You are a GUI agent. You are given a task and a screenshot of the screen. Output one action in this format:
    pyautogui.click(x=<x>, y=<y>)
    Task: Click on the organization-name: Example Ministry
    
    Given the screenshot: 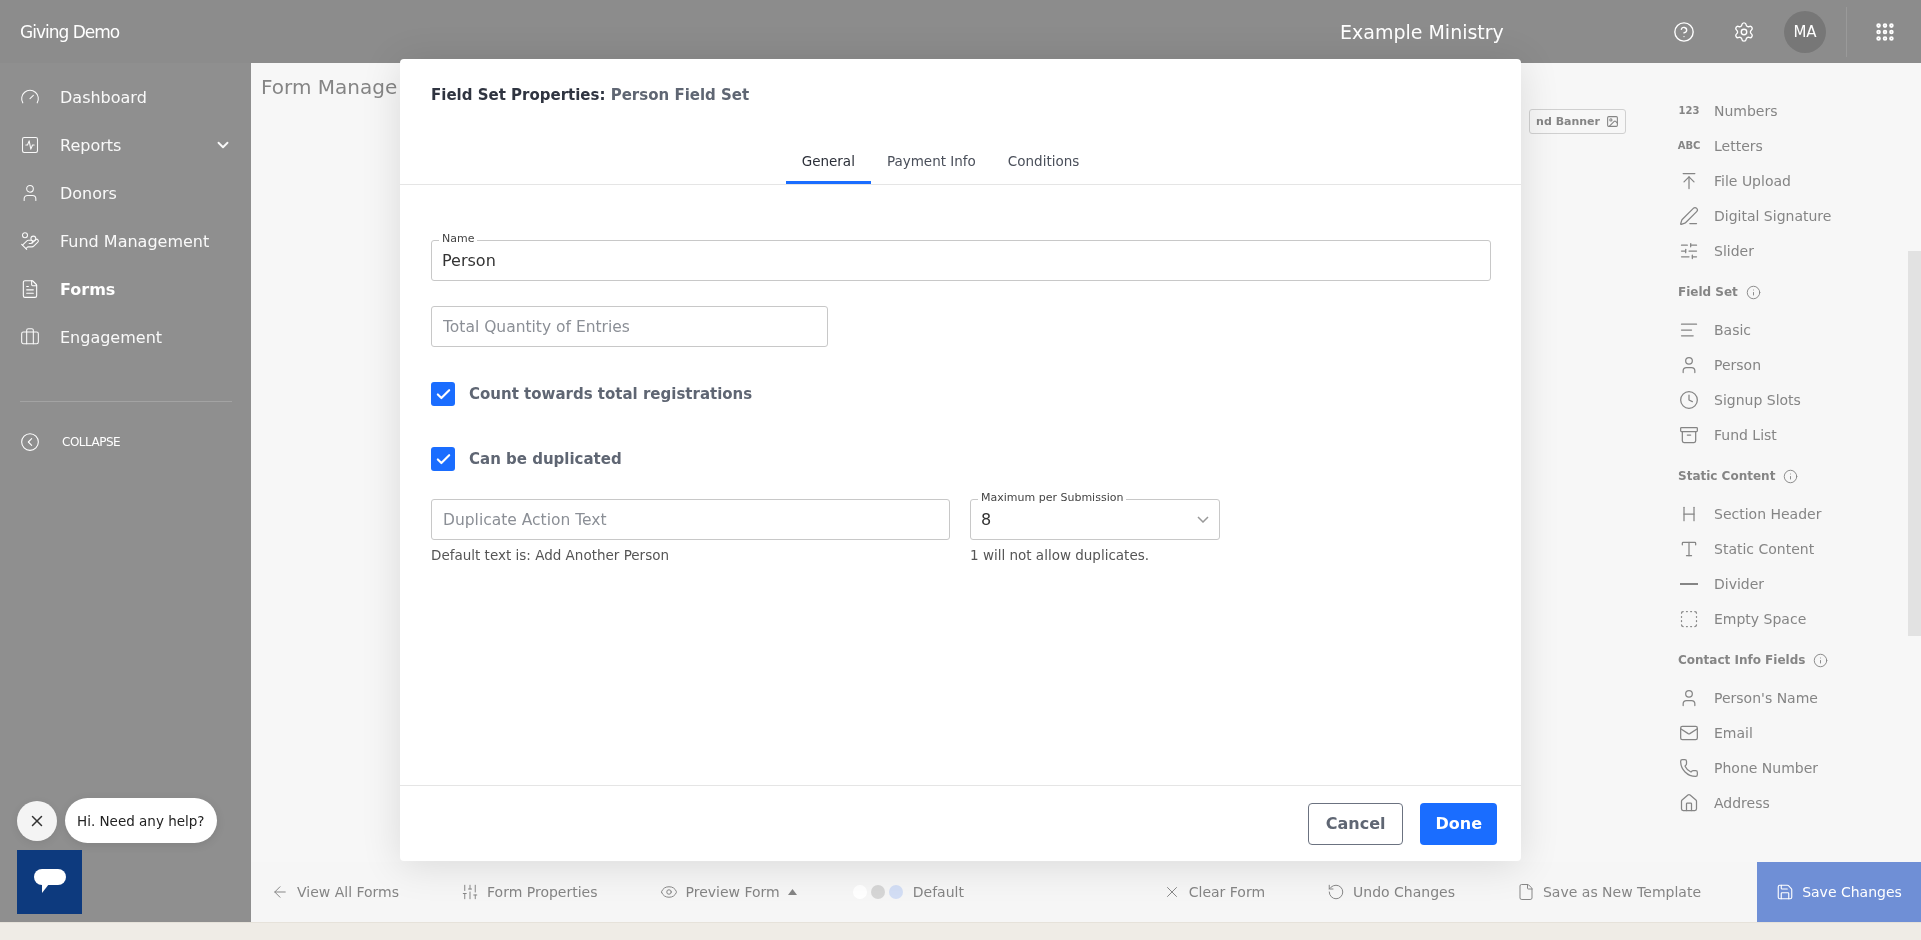 What is the action you would take?
    pyautogui.click(x=1422, y=31)
    